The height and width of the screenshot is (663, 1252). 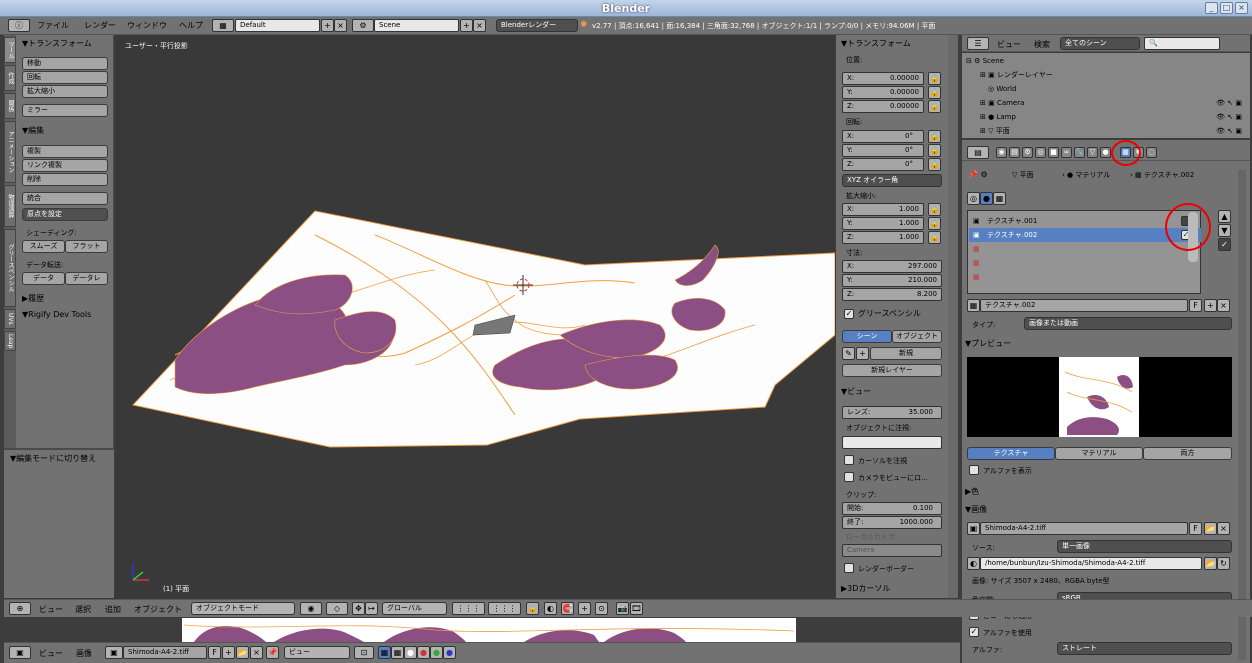 I want to click on operator-panel-title: ▼編集モードに切り替え, so click(x=53, y=458).